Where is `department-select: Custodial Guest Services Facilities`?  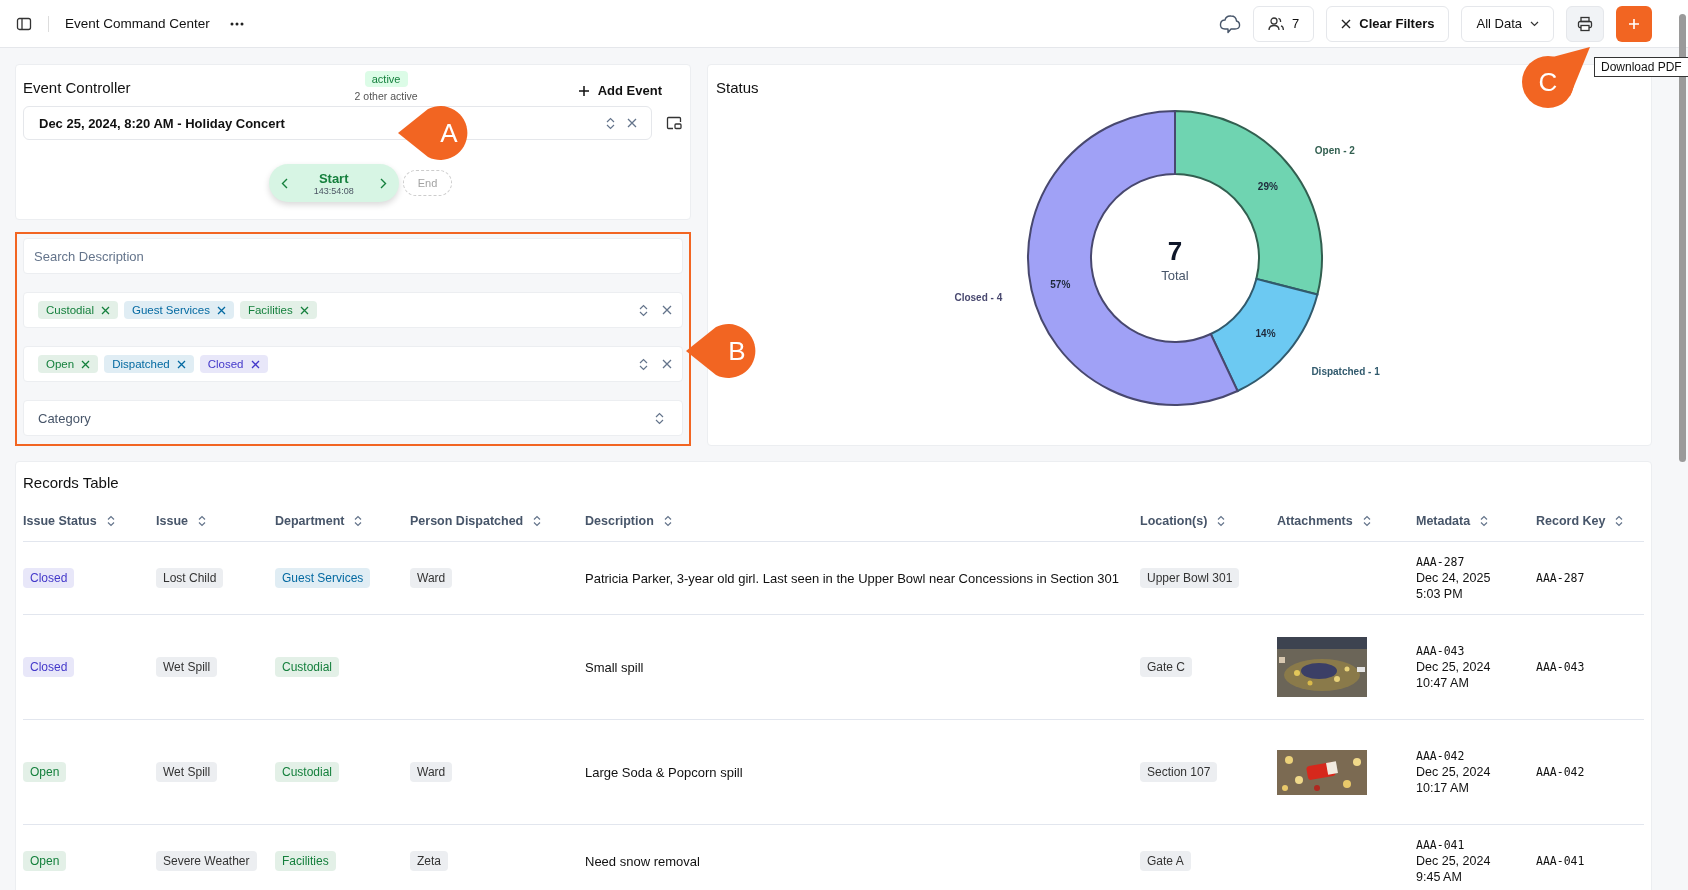 department-select: Custodial Guest Services Facilities is located at coordinates (353, 310).